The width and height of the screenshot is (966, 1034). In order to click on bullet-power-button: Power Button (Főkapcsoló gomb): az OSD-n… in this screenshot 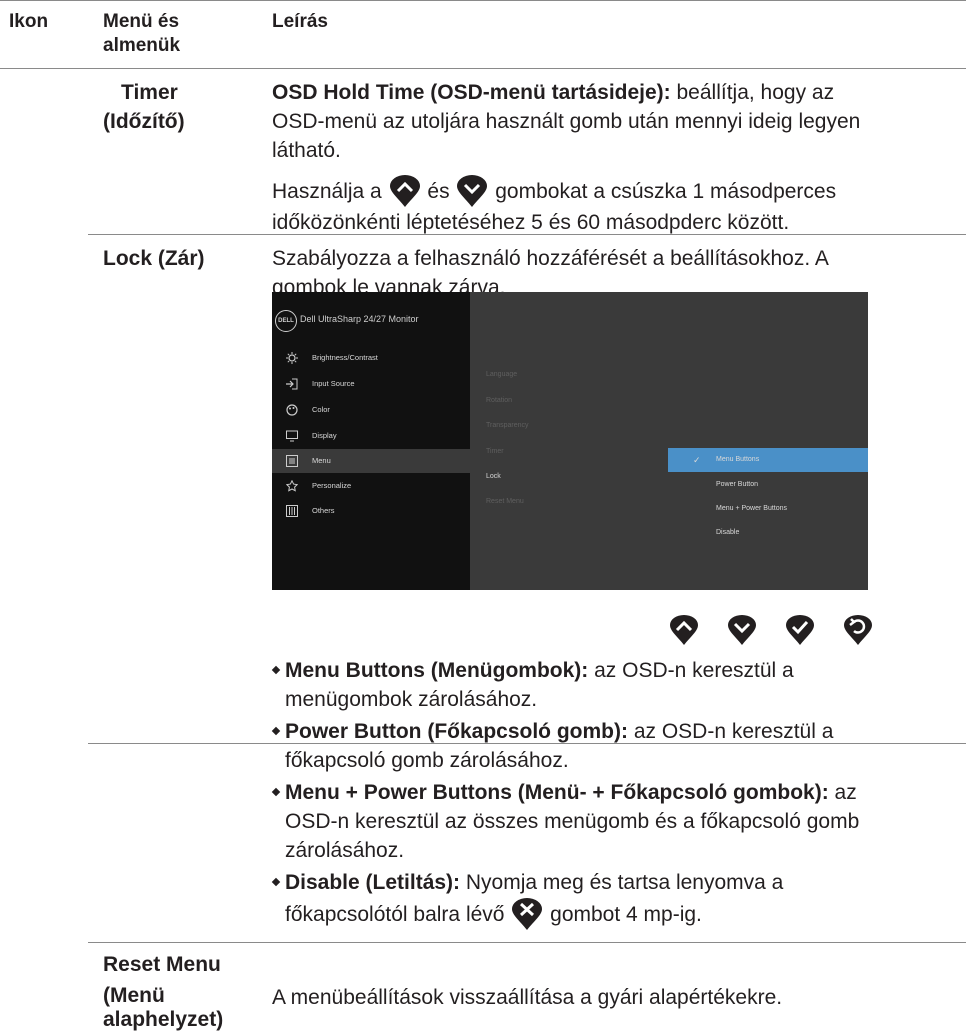, I will do `click(601, 746)`.